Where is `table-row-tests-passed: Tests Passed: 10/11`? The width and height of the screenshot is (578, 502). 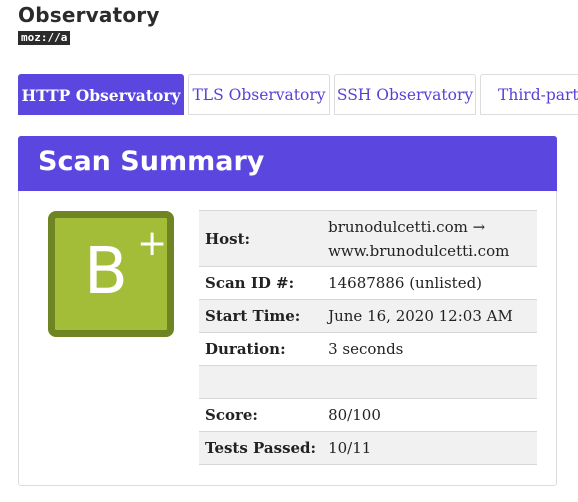 table-row-tests-passed: Tests Passed: 10/11 is located at coordinates (368, 448).